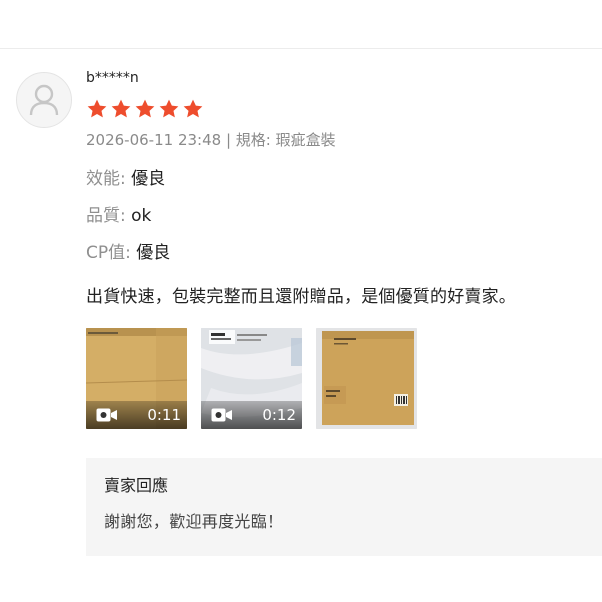  I want to click on media-video-thumbnail: 0:12, so click(251, 378).